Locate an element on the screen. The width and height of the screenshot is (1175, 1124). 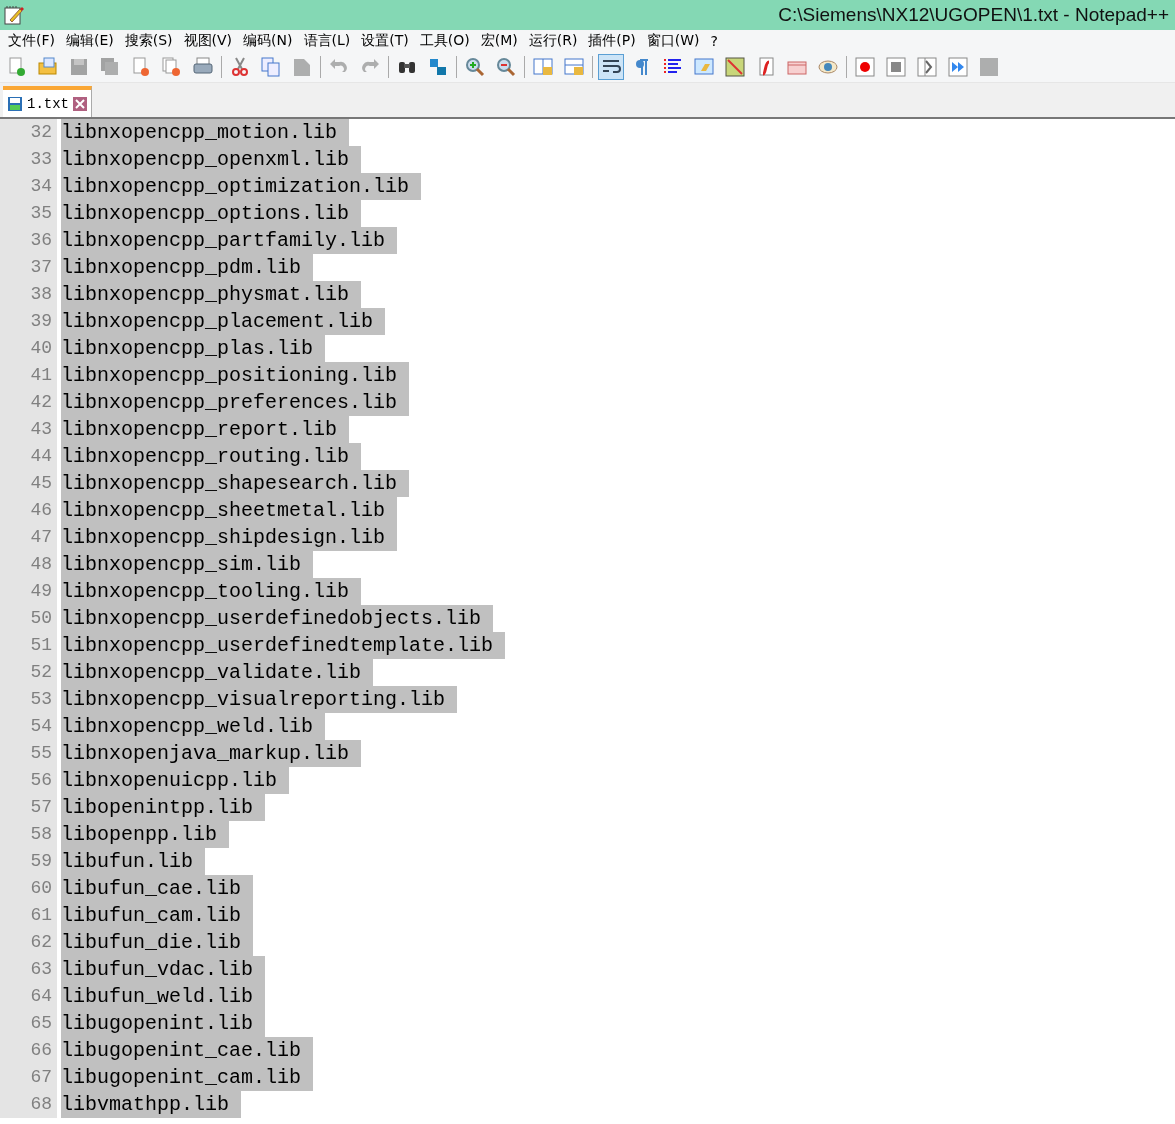
line-number: 62 is located at coordinates (28, 942).